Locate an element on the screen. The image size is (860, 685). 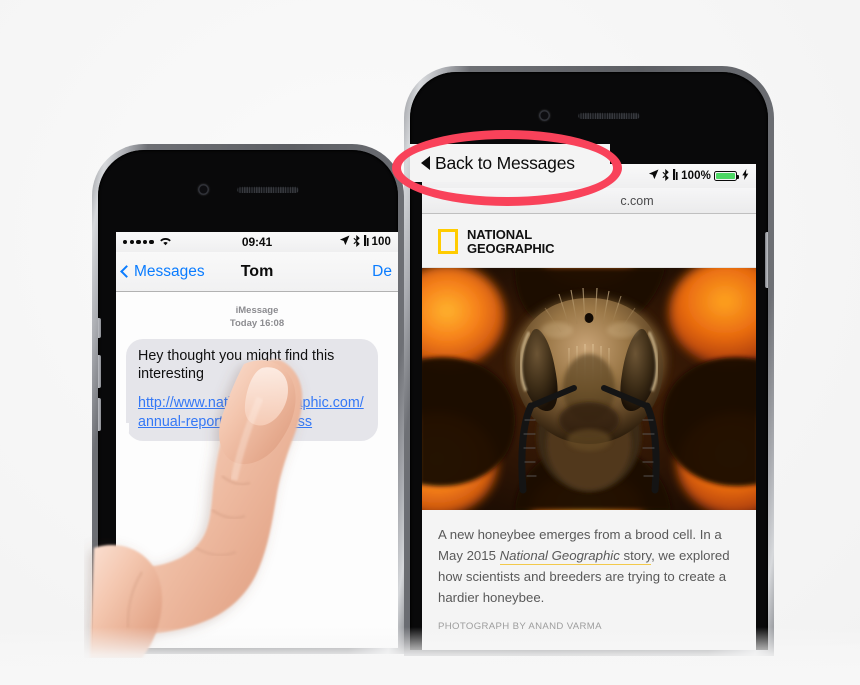
photo-credit: PHOTOGRAPH BY ANAND VARMA is located at coordinates (520, 626).